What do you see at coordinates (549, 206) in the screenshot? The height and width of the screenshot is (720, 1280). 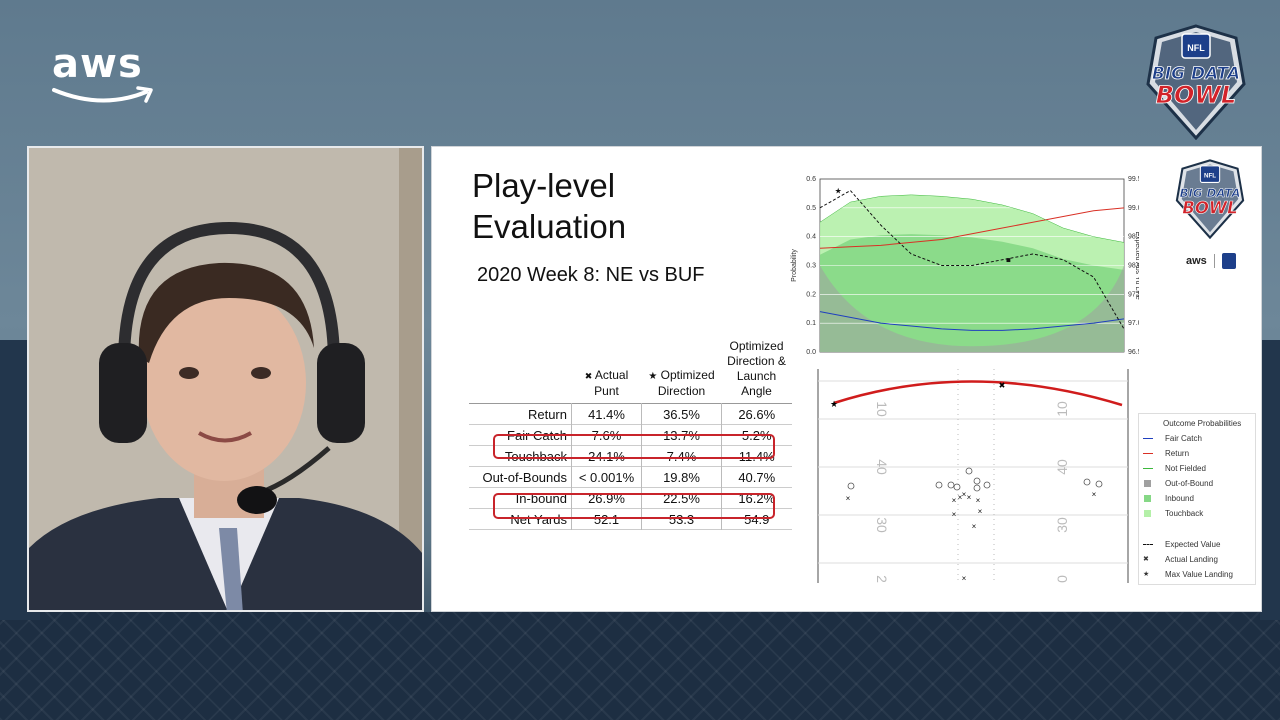 I see `slide-title: Play-level Evaluation` at bounding box center [549, 206].